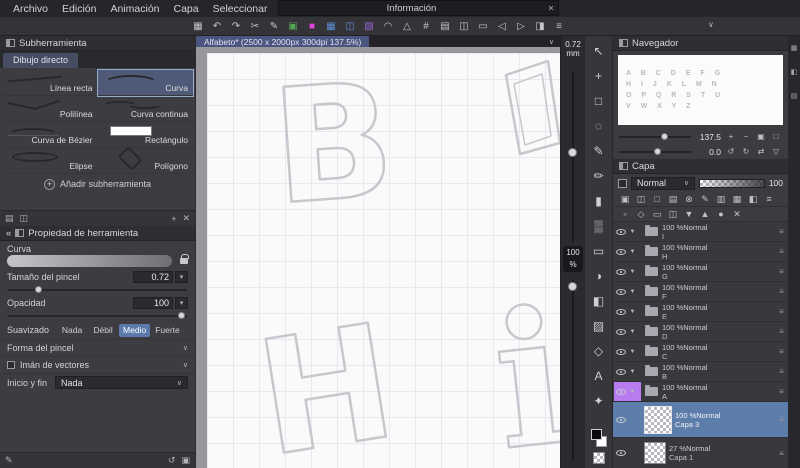 This screenshot has width=800, height=468. What do you see at coordinates (599, 175) in the screenshot?
I see `pencil-tool-icon: ✏` at bounding box center [599, 175].